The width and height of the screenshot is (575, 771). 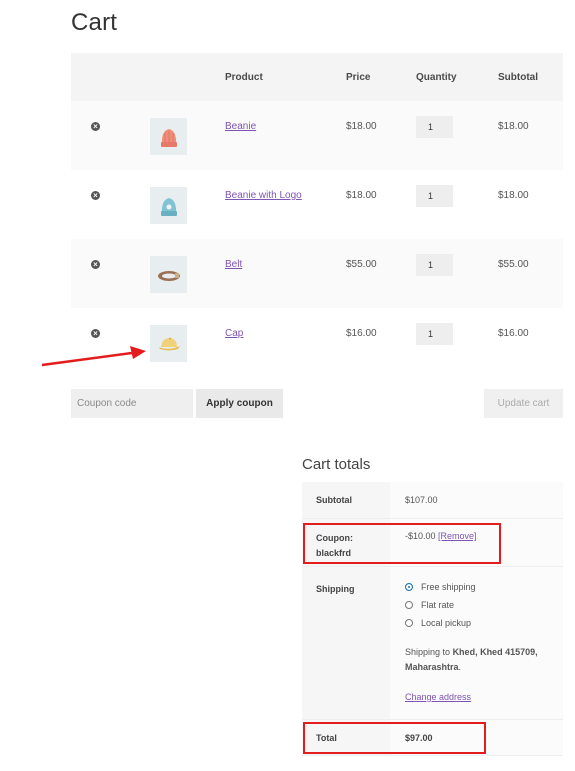 What do you see at coordinates (438, 697) in the screenshot?
I see `change-address-link: Change address` at bounding box center [438, 697].